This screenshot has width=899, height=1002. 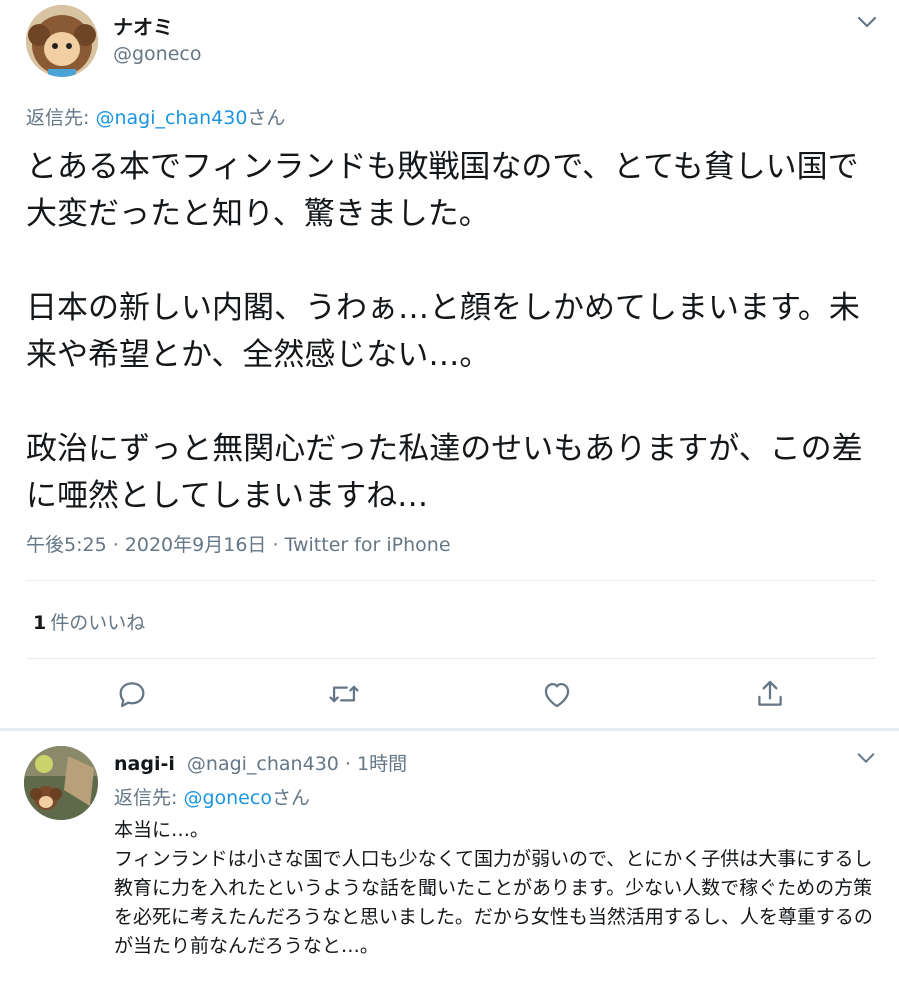 What do you see at coordinates (40, 623) in the screenshot?
I see `like-count: 1` at bounding box center [40, 623].